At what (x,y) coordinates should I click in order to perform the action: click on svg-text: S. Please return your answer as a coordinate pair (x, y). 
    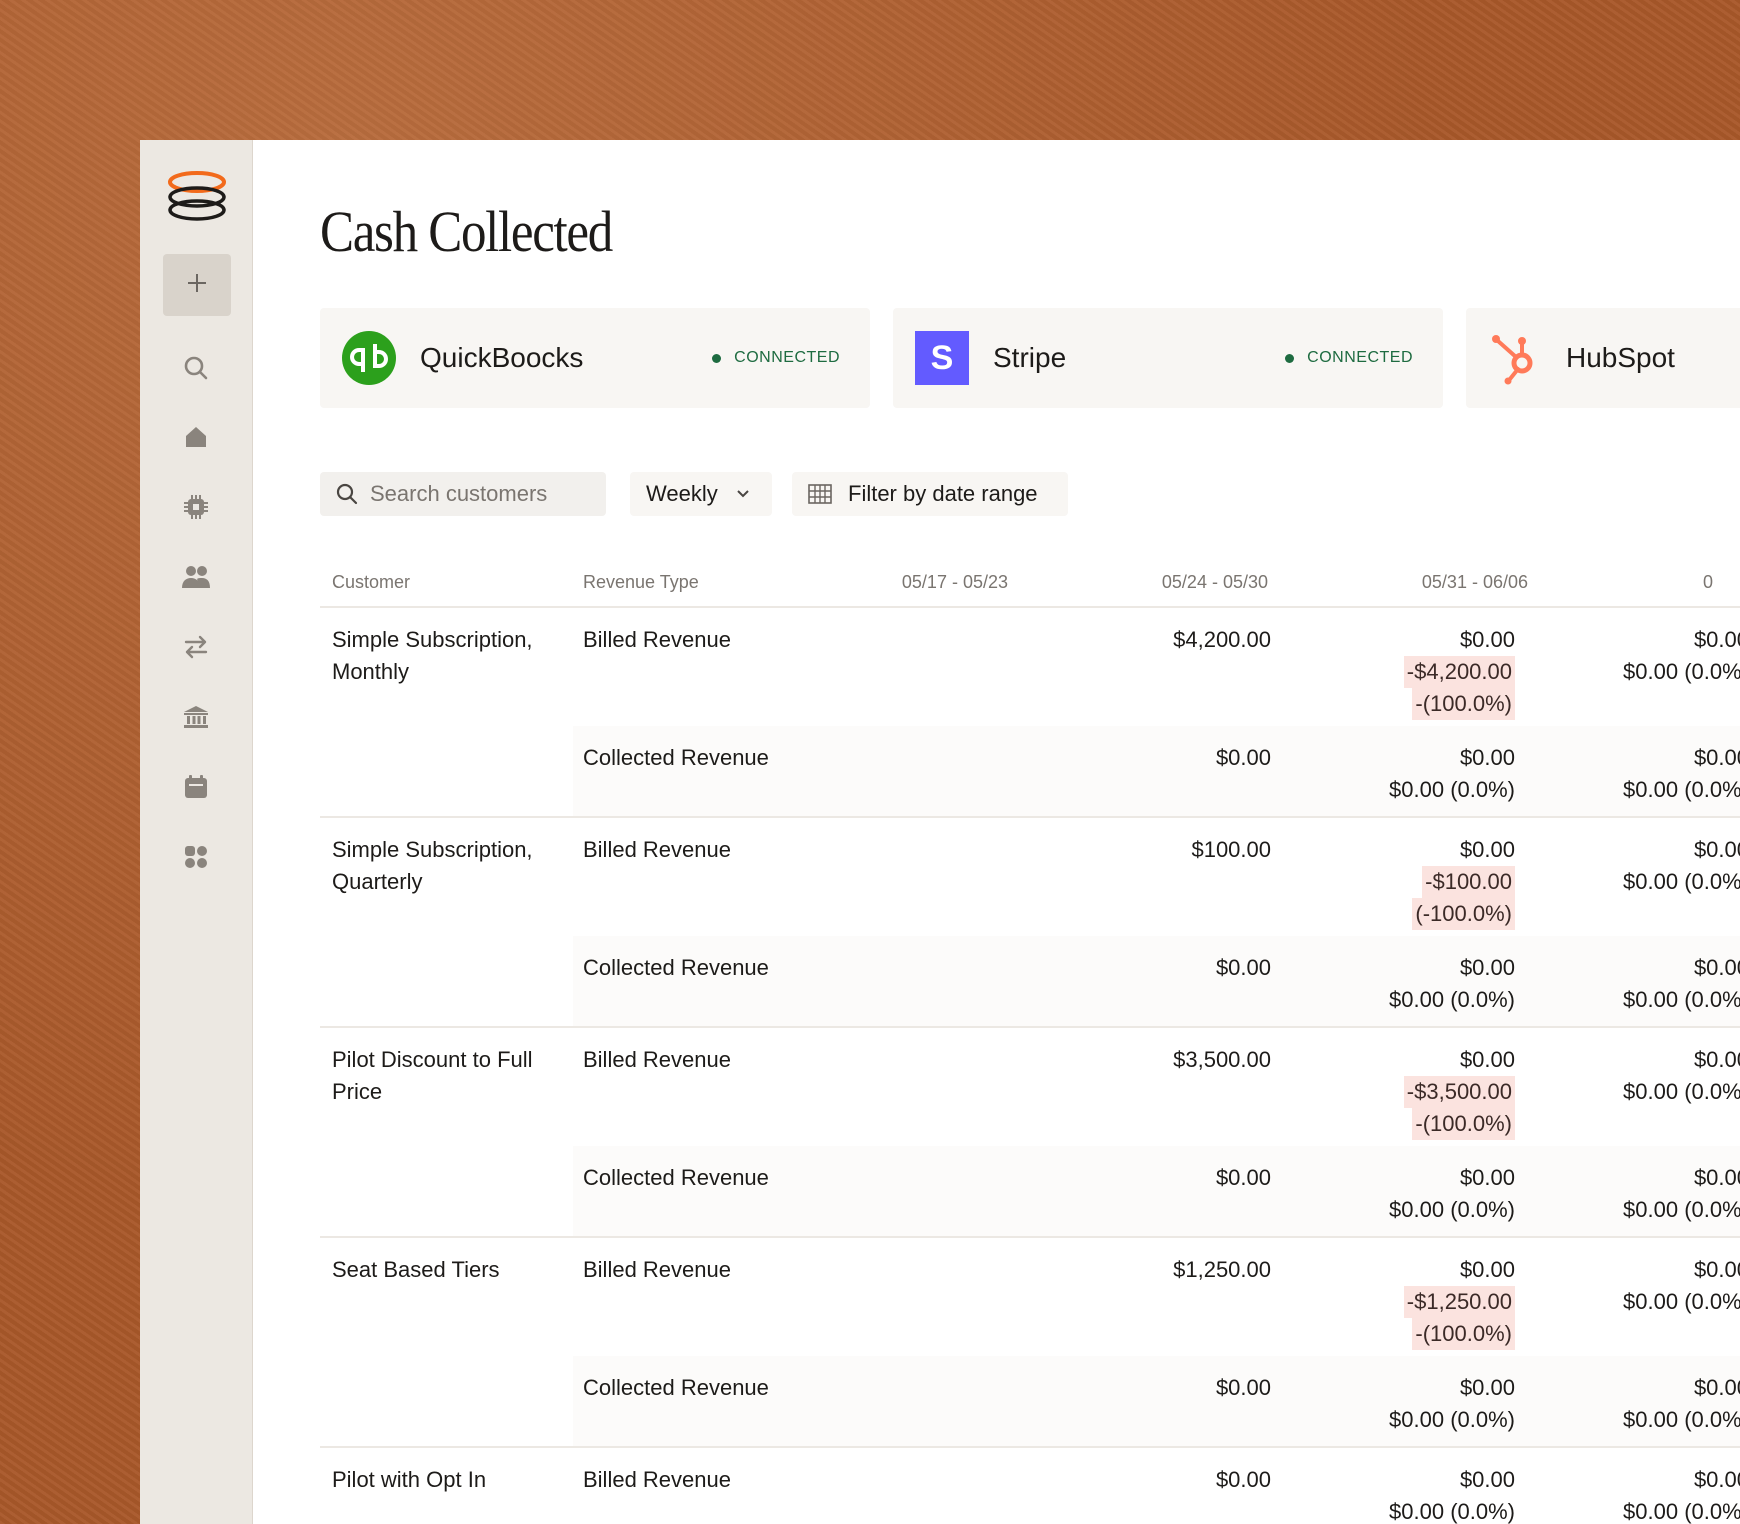
    Looking at the image, I should click on (942, 358).